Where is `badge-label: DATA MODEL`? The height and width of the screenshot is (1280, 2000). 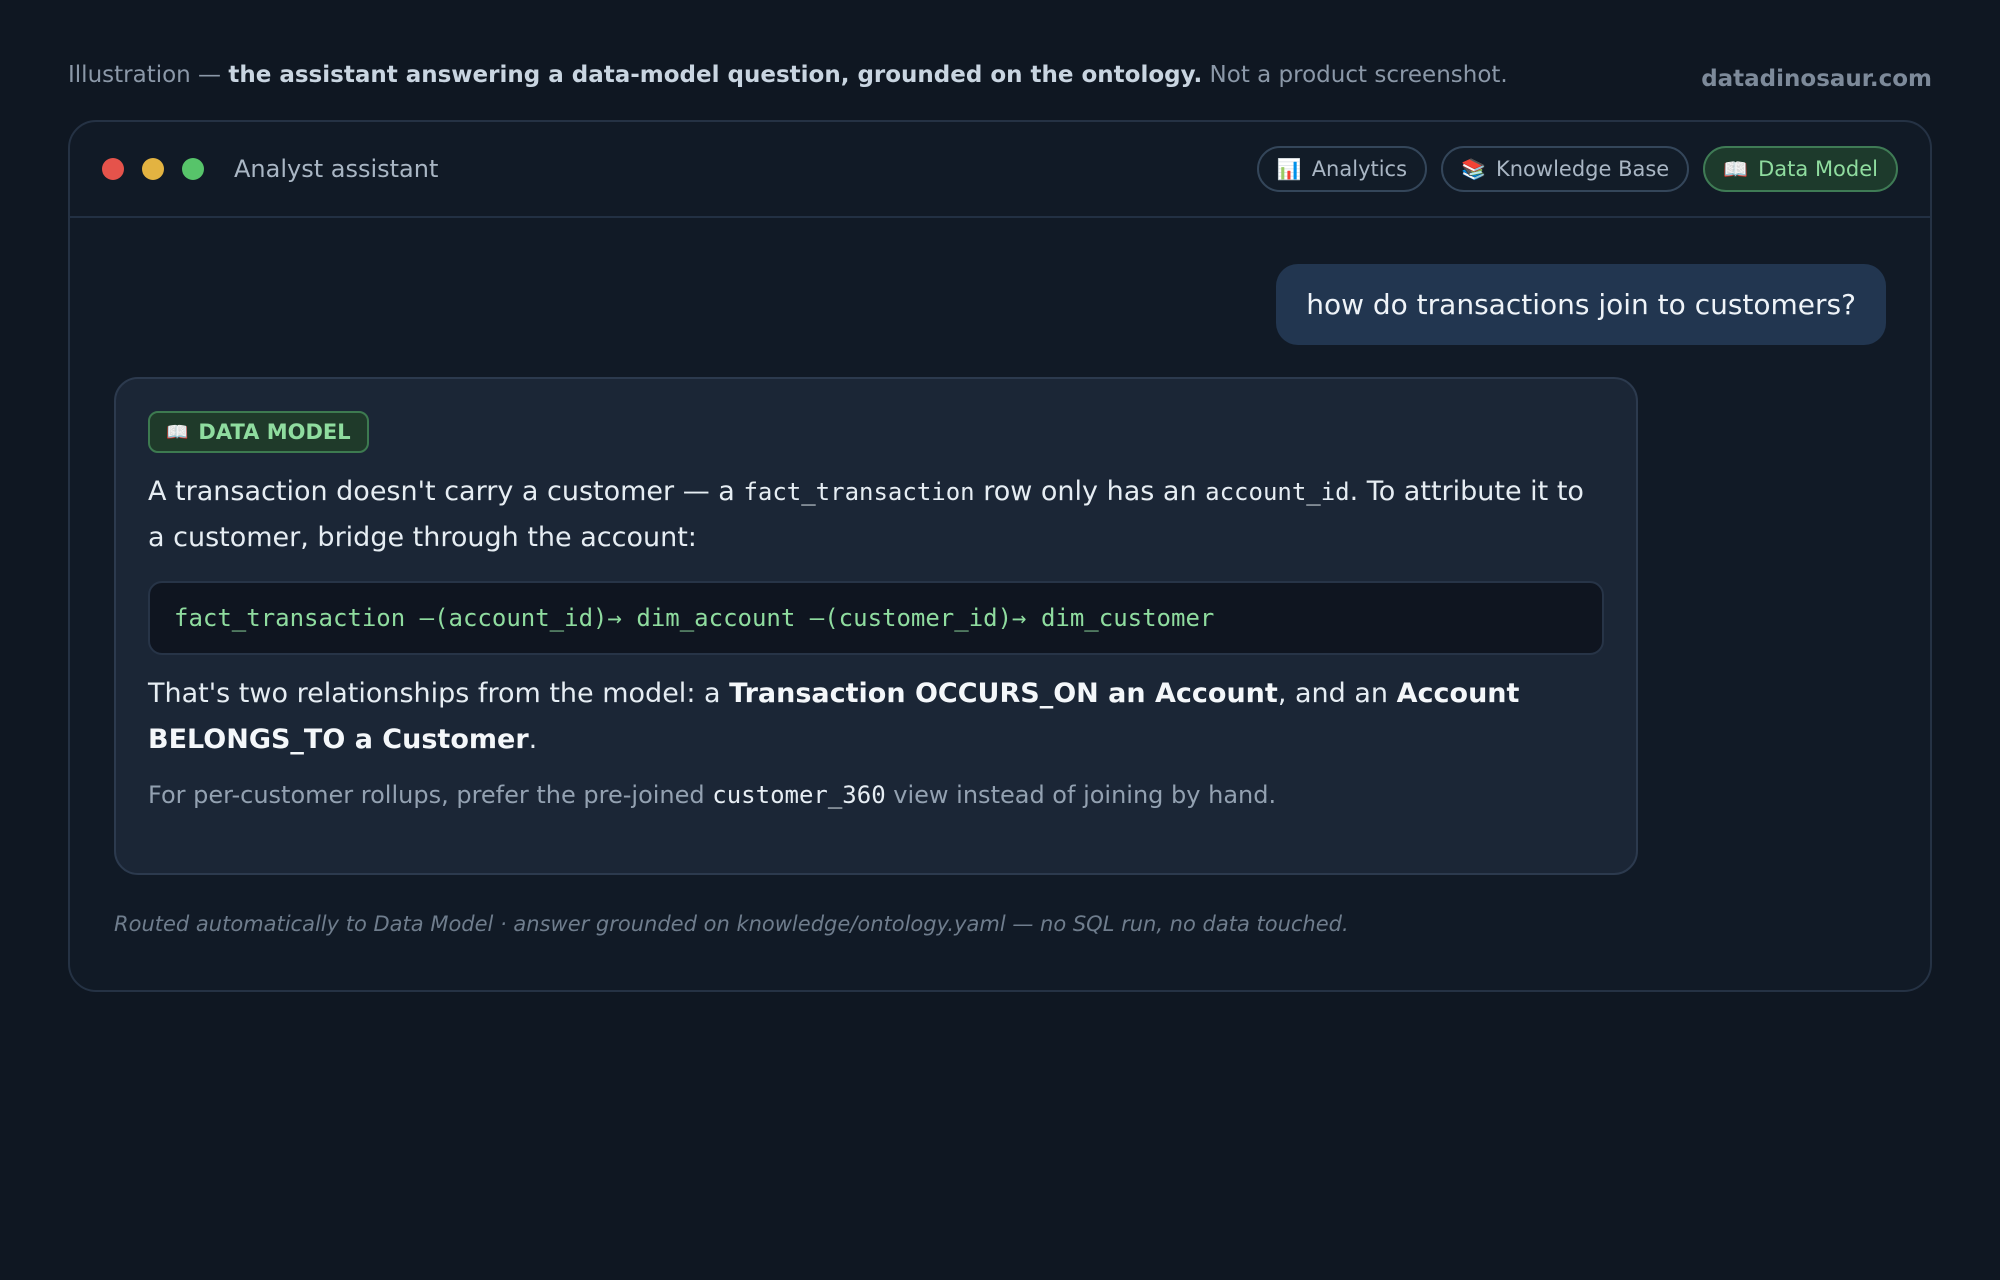
badge-label: DATA MODEL is located at coordinates (274, 432).